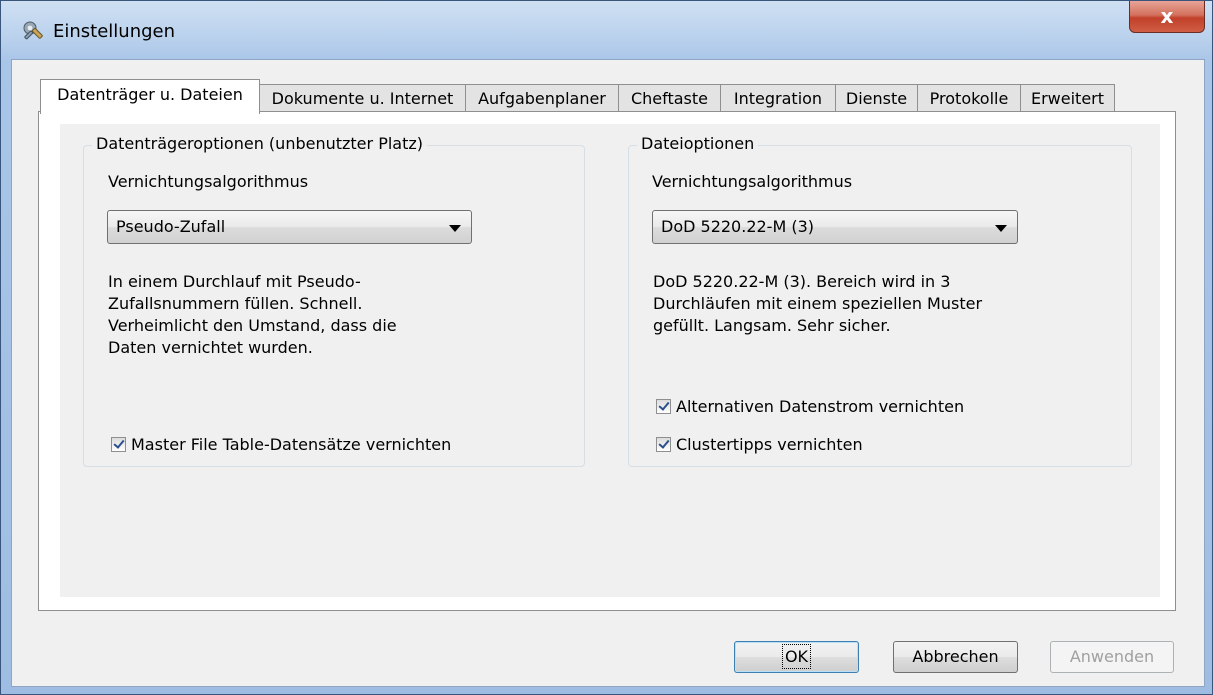 The height and width of the screenshot is (695, 1213). What do you see at coordinates (876, 98) in the screenshot?
I see `tab-dienste: Dienste` at bounding box center [876, 98].